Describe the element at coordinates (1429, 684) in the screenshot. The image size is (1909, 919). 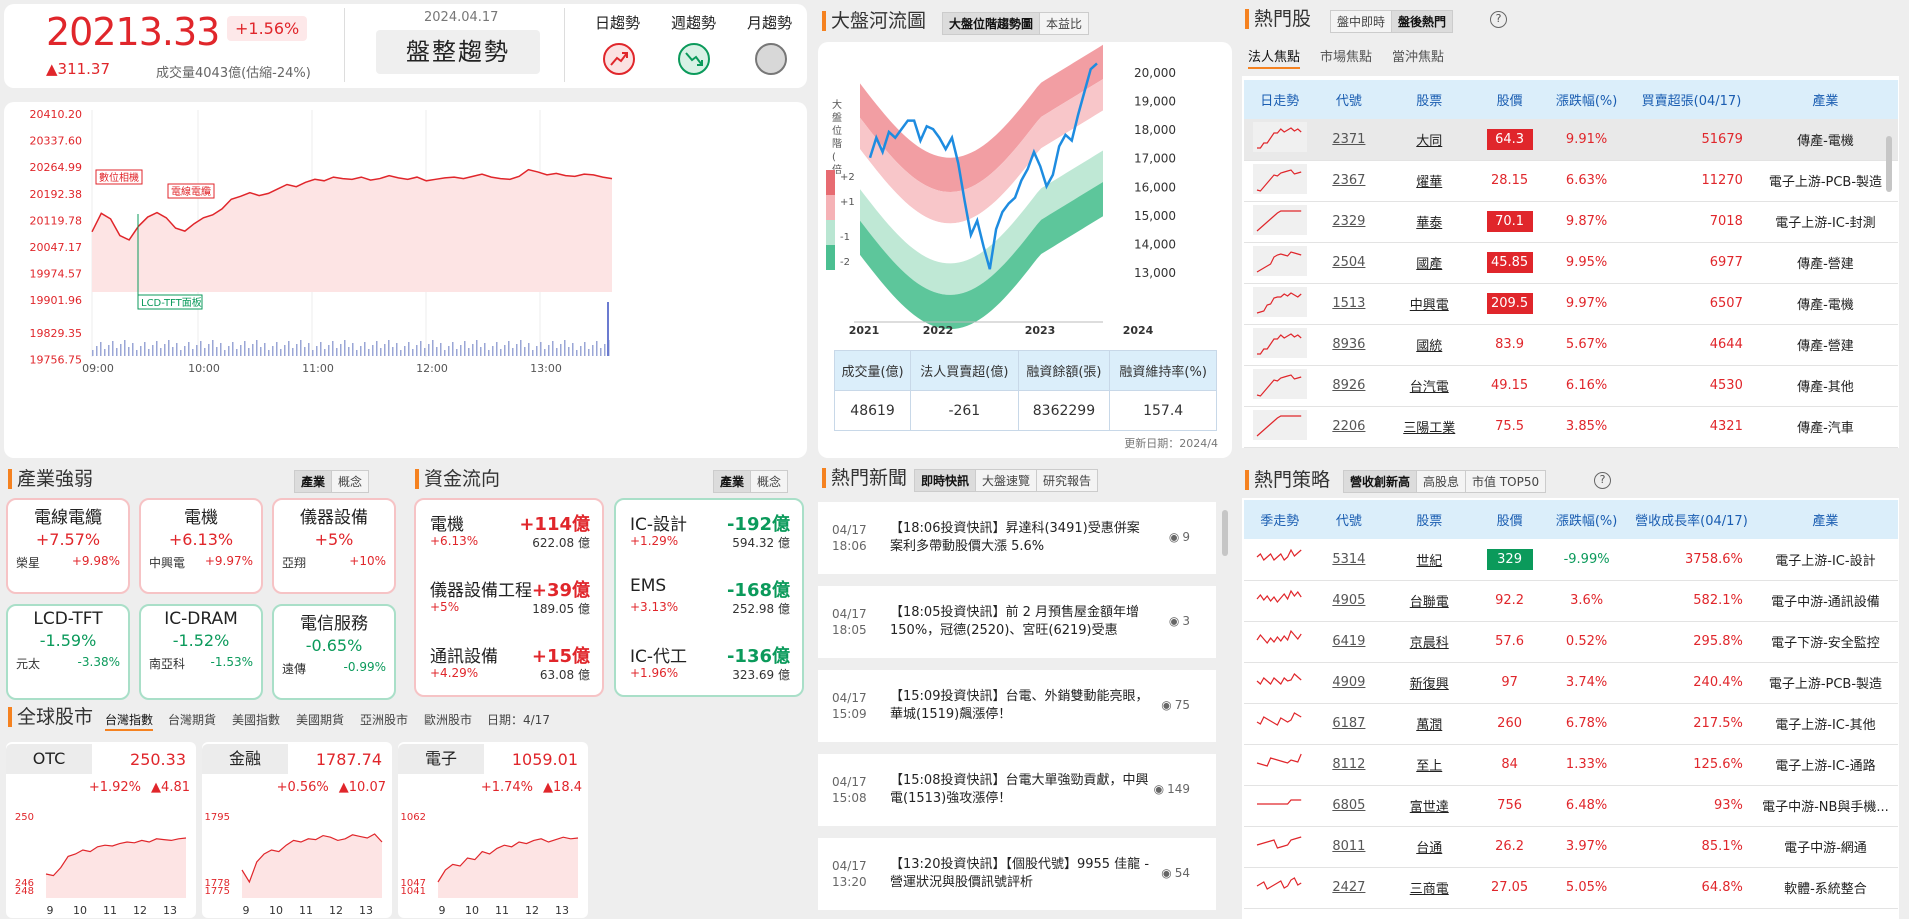
I see `stock-name-link: 新復興` at that location.